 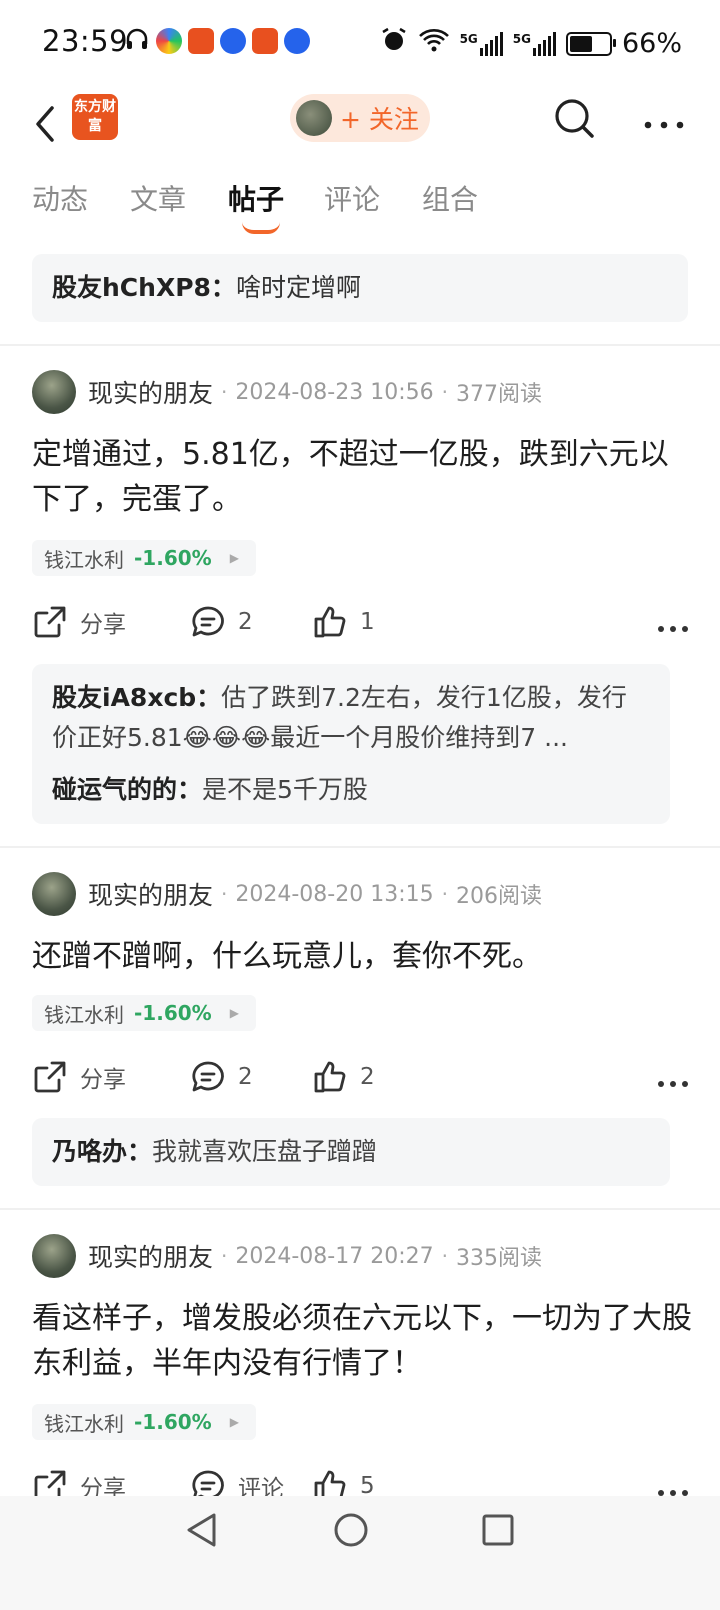 What do you see at coordinates (256, 198) in the screenshot?
I see `tab-posts: 帖子` at bounding box center [256, 198].